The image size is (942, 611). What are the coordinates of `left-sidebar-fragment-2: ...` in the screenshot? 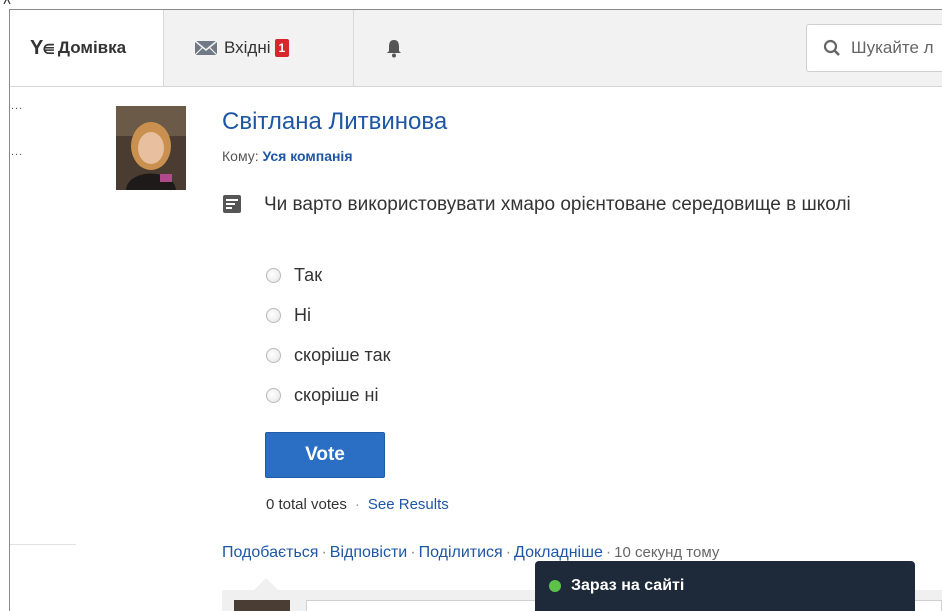 It's located at (17, 152).